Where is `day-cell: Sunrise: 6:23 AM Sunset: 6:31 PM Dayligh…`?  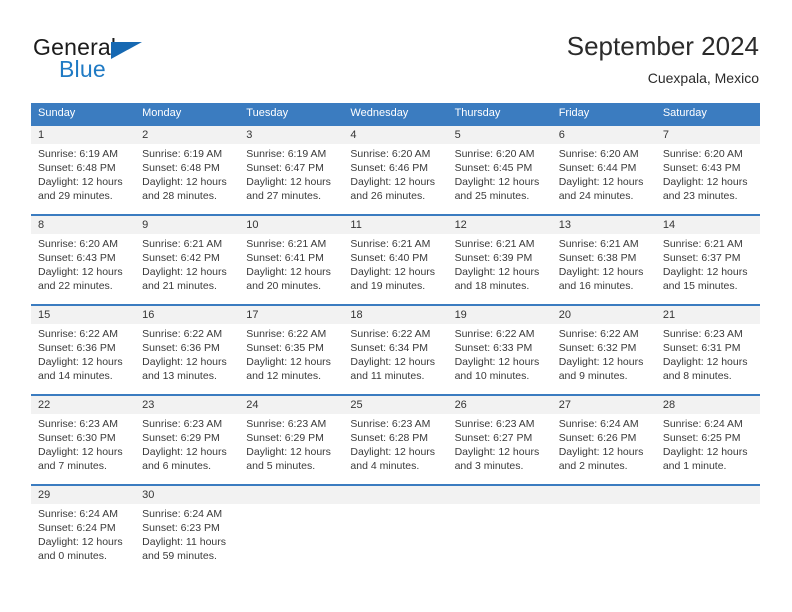
day-cell: Sunrise: 6:23 AM Sunset: 6:31 PM Dayligh… is located at coordinates (708, 359).